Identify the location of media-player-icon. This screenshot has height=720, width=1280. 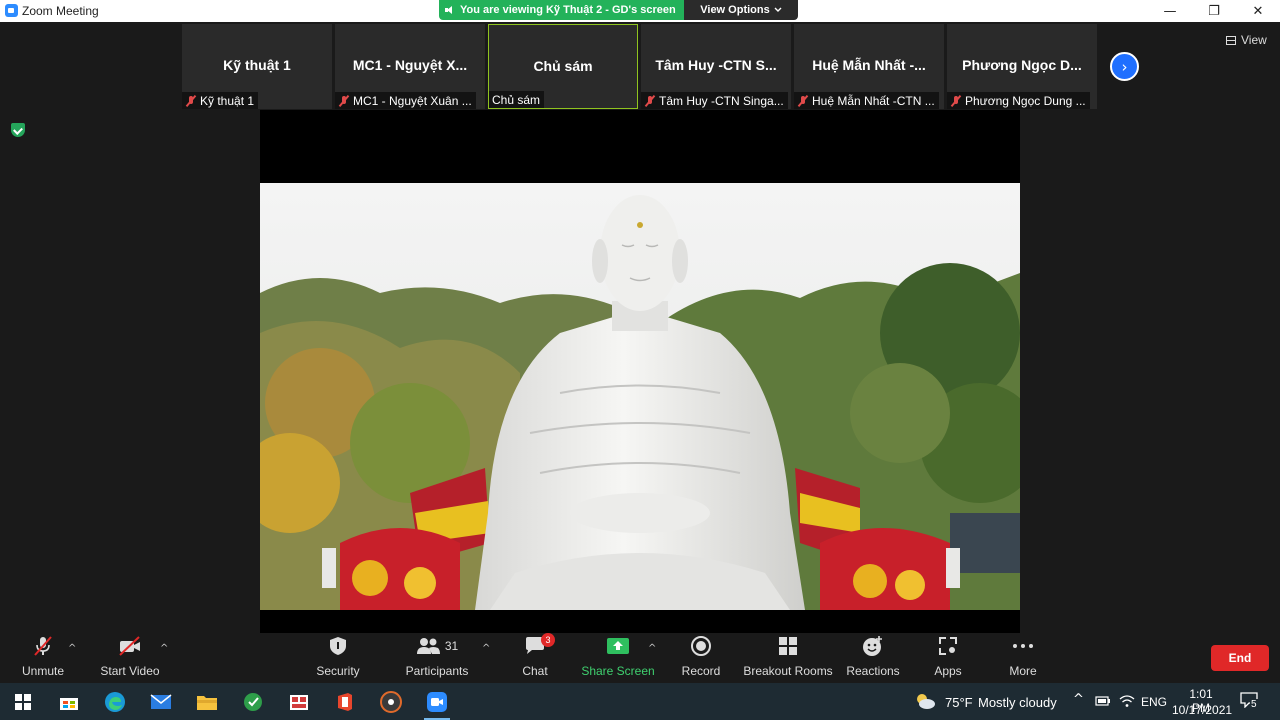
(391, 701).